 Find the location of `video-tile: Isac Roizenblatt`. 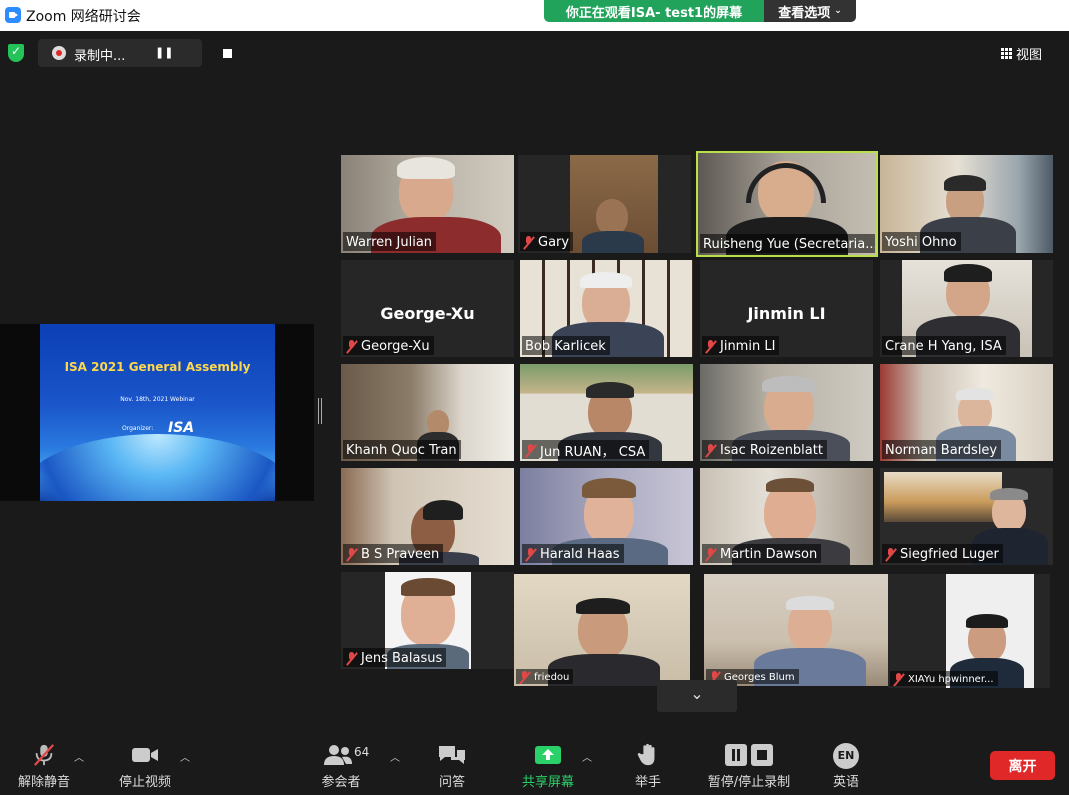

video-tile: Isac Roizenblatt is located at coordinates (786, 412).